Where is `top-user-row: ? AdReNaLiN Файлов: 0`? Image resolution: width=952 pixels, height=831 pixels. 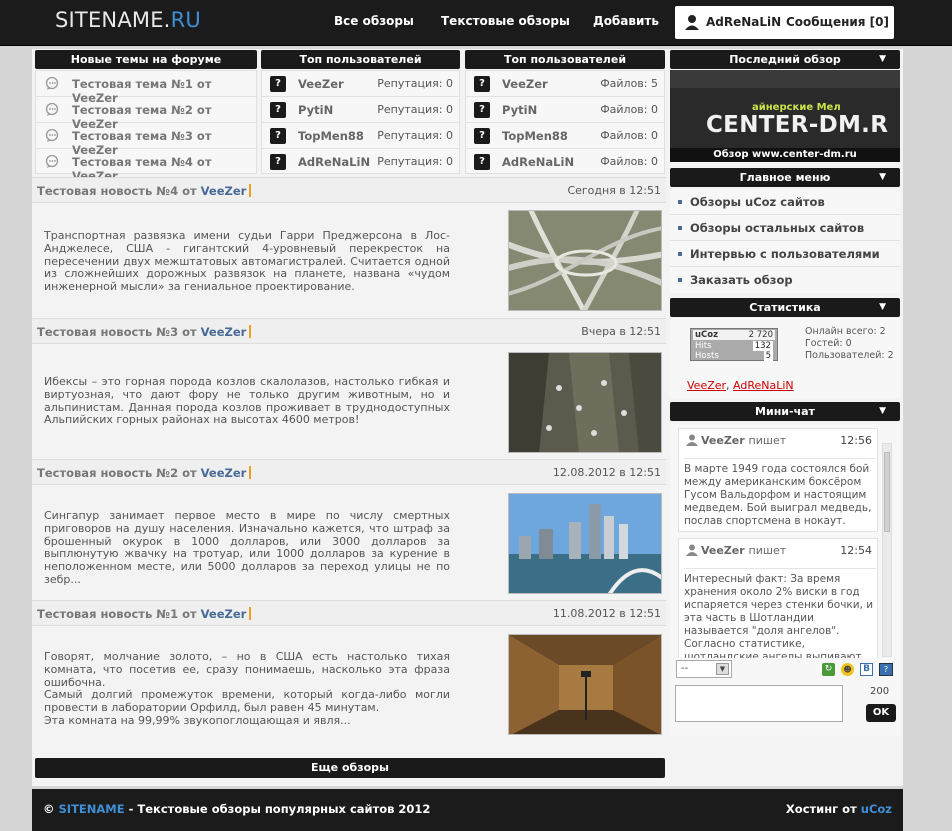
top-user-row: ? AdReNaLiN Файлов: 0 is located at coordinates (565, 162).